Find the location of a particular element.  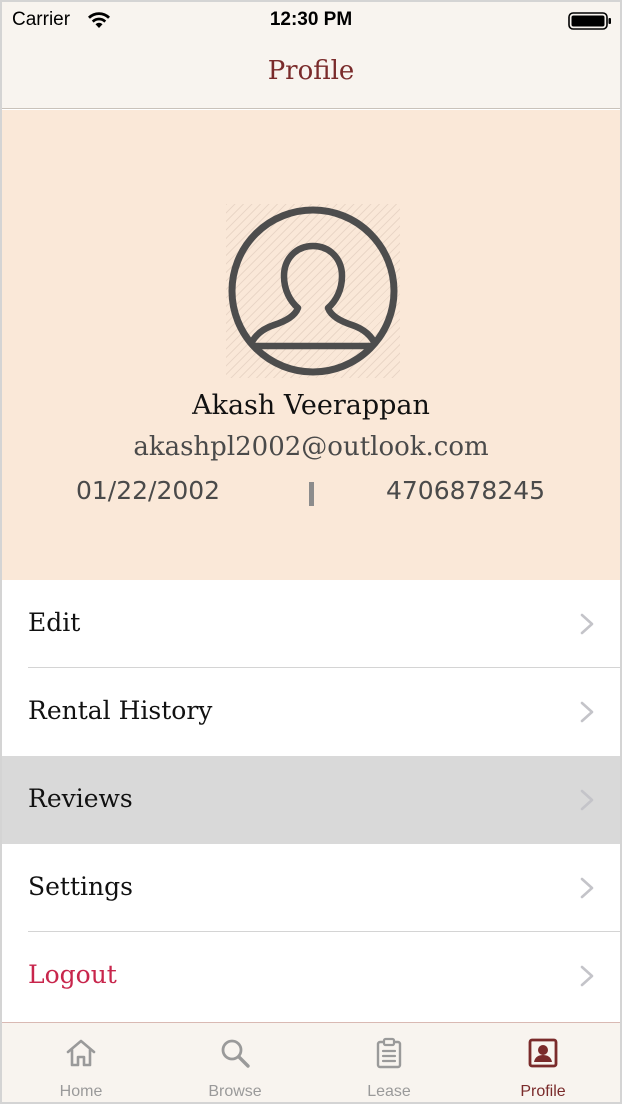

tab-bar: Home Browse Lease Profile is located at coordinates (311, 1062).